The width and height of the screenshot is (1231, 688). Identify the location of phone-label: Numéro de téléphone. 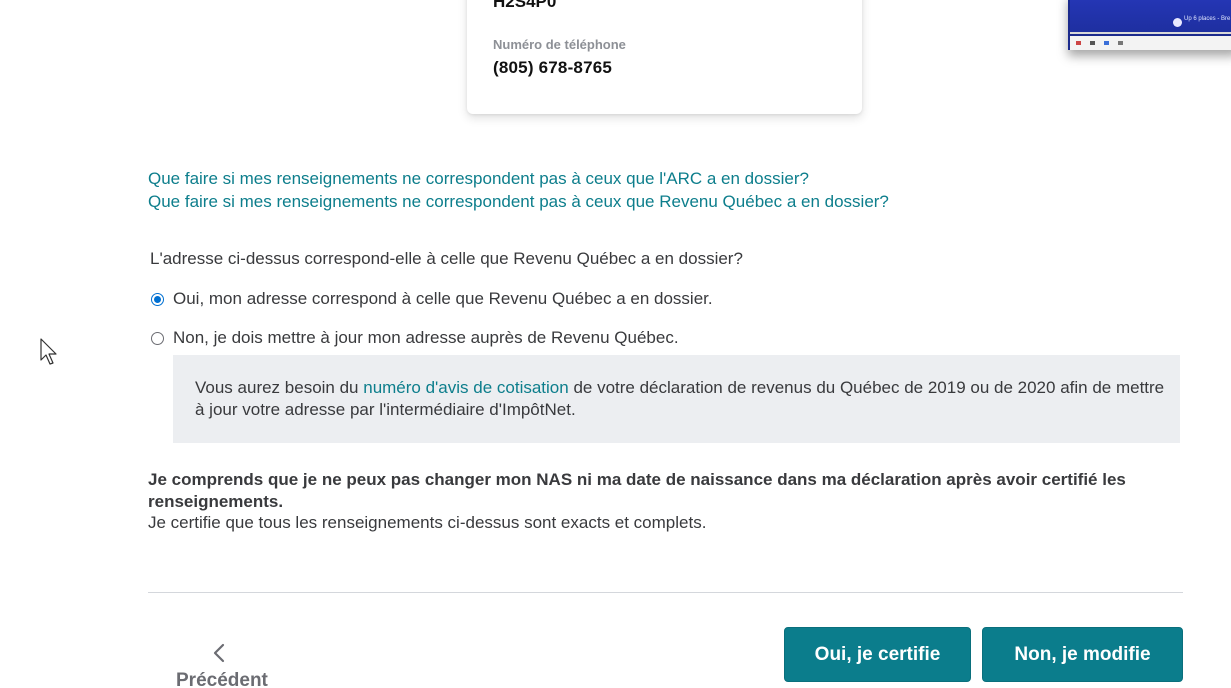
(559, 44).